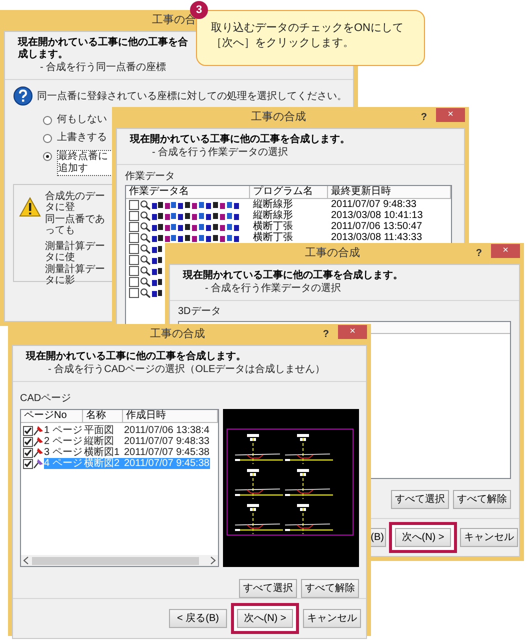  I want to click on warning-text: 合成先のデータに登, so click(75, 202).